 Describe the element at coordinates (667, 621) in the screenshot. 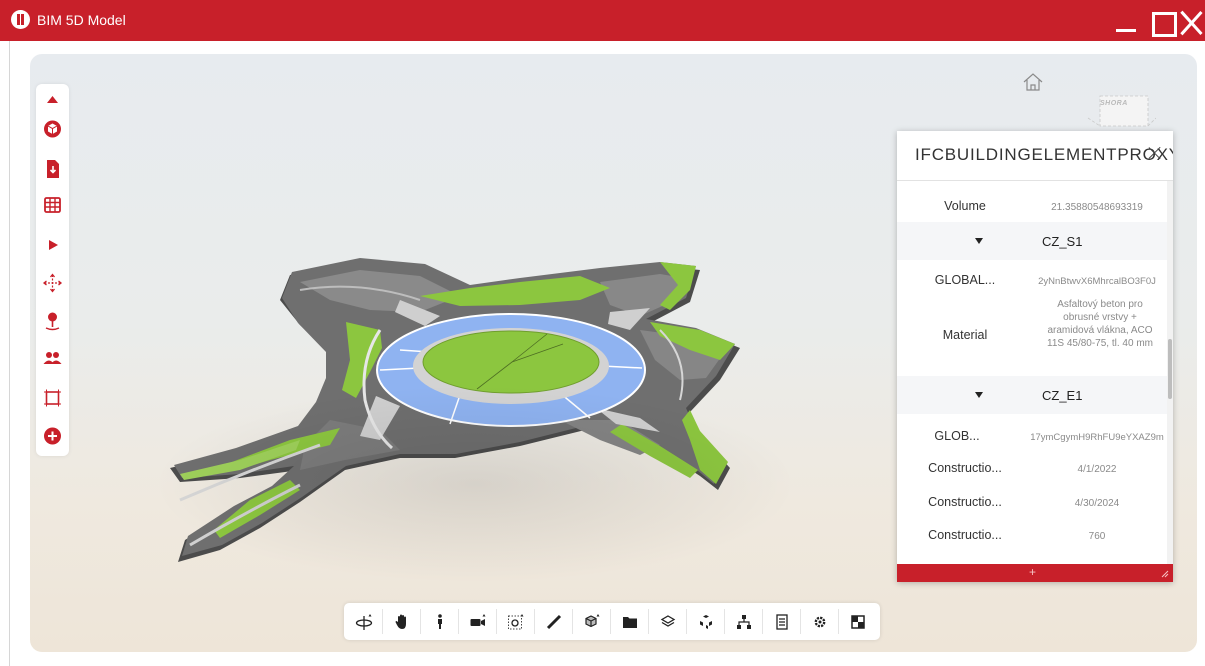

I see `layers-icon` at that location.